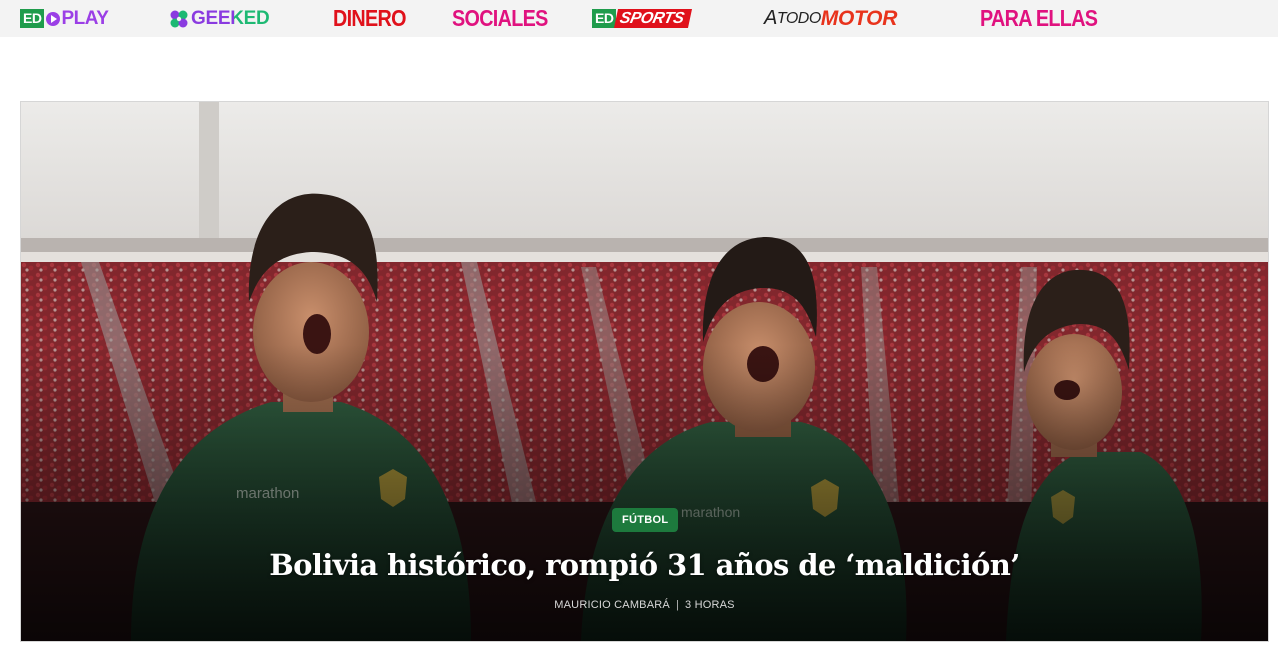  I want to click on geeked-label: GEEKED, so click(230, 18).